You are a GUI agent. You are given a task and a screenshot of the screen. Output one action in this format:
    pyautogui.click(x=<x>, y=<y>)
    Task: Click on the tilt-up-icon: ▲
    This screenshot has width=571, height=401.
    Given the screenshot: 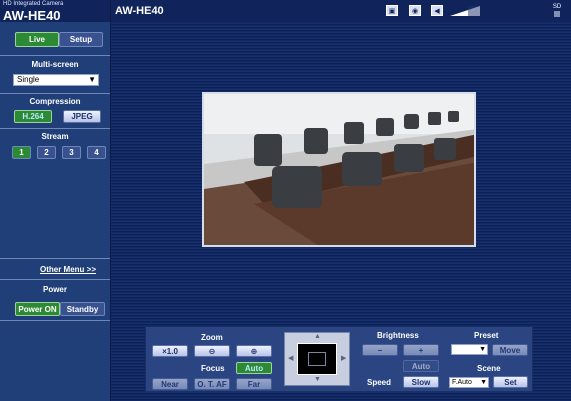 What is the action you would take?
    pyautogui.click(x=317, y=336)
    